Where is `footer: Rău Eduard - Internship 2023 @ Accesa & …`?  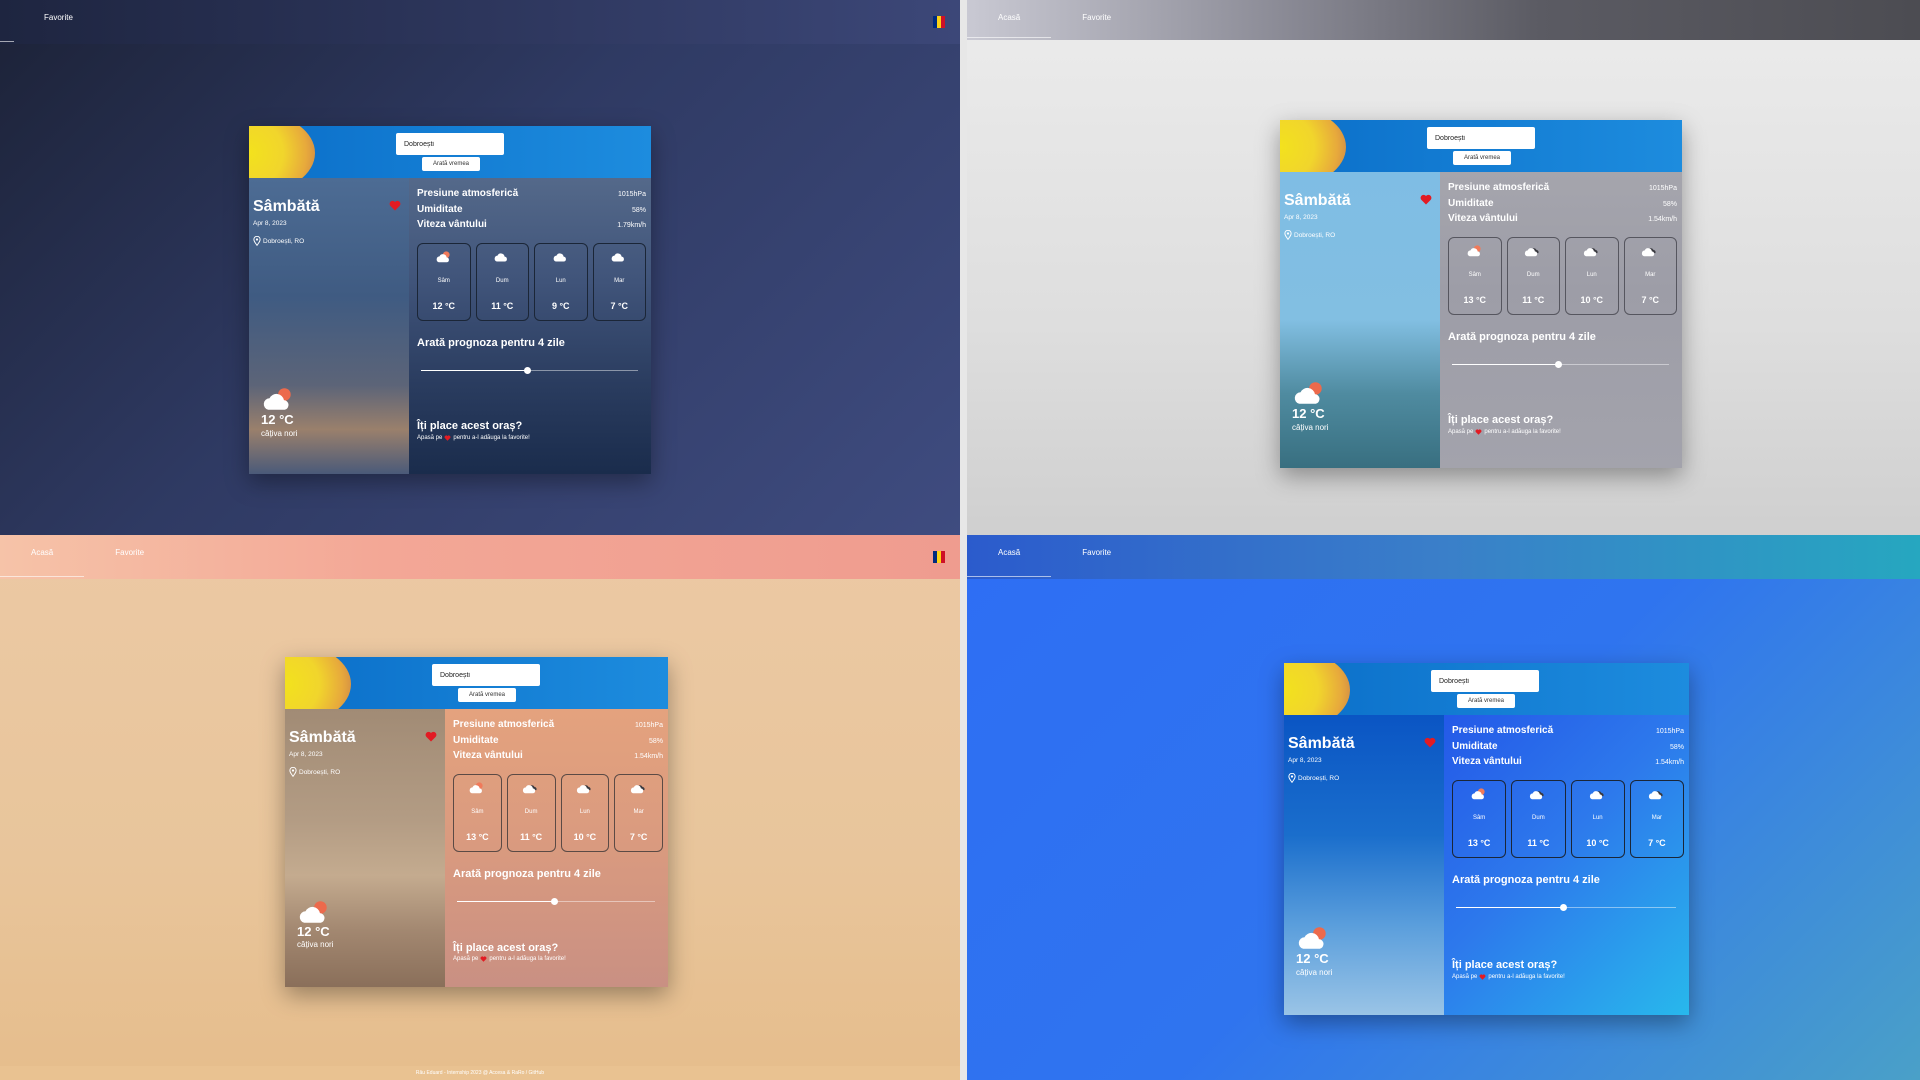 footer: Rău Eduard - Internship 2023 @ Accesa & … is located at coordinates (480, 1073).